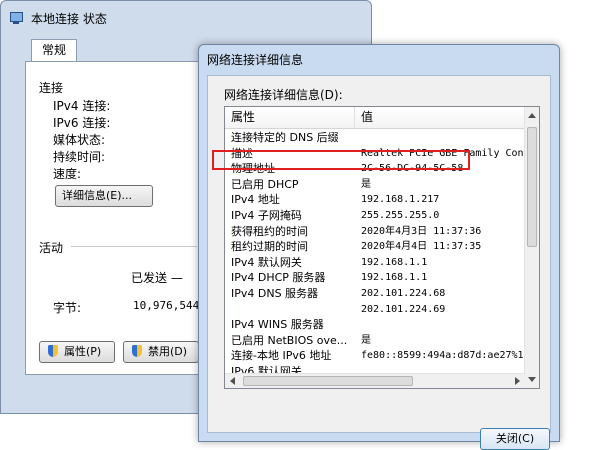 This screenshot has width=600, height=450. I want to click on row-property: 已启用 DHCP, so click(265, 184).